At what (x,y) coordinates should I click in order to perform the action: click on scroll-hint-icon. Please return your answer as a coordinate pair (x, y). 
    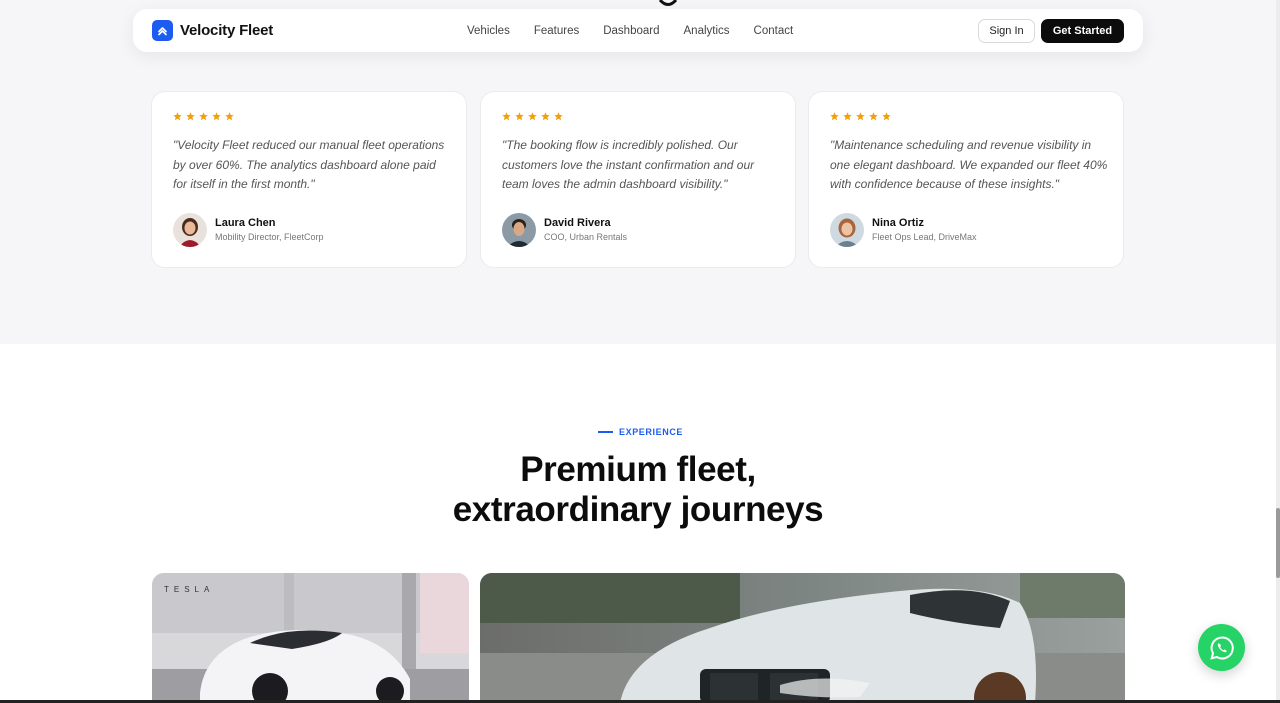
    Looking at the image, I should click on (668, 3).